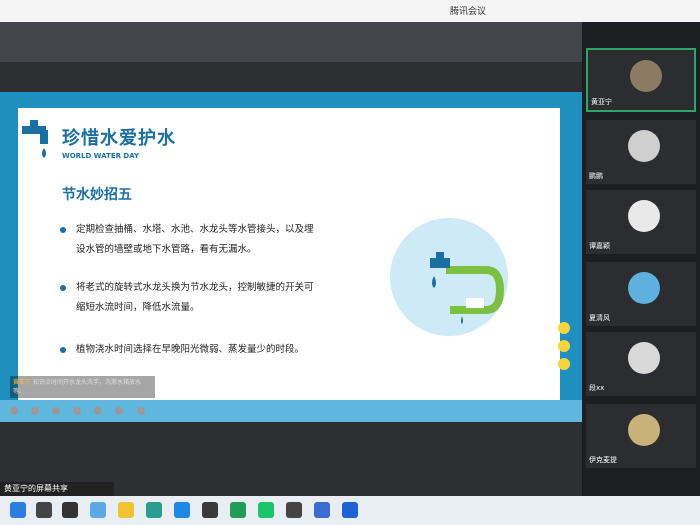 This screenshot has width=700, height=525. What do you see at coordinates (126, 510) in the screenshot?
I see `file-explorer-icon` at bounding box center [126, 510].